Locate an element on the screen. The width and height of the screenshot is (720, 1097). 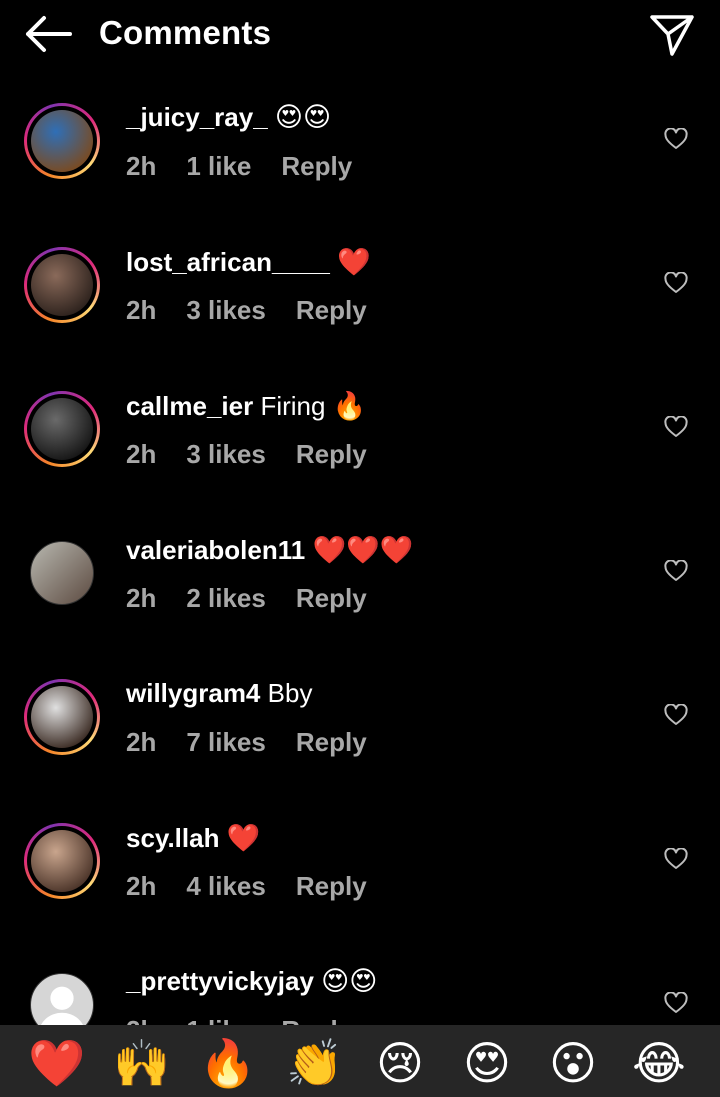
username: lost_african____ is located at coordinates (228, 262).